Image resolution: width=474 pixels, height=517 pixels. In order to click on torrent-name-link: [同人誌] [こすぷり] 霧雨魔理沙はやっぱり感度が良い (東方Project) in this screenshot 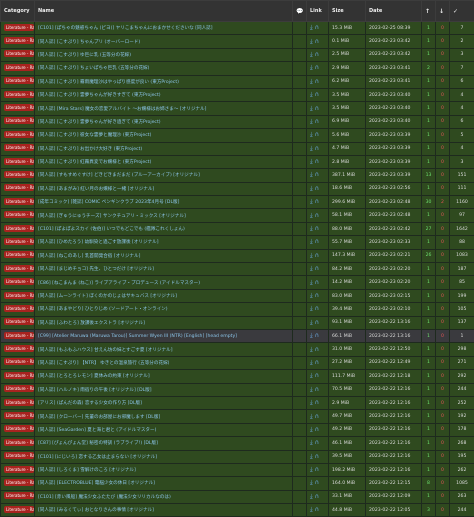, I will do `click(164, 81)`.